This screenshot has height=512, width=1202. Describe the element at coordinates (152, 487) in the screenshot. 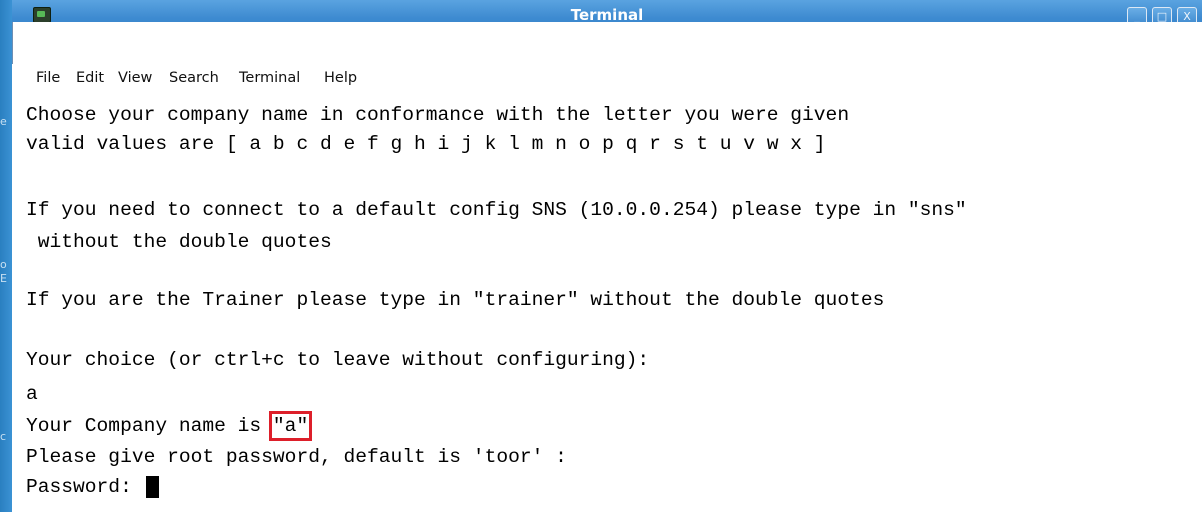

I see `text-cursor` at that location.